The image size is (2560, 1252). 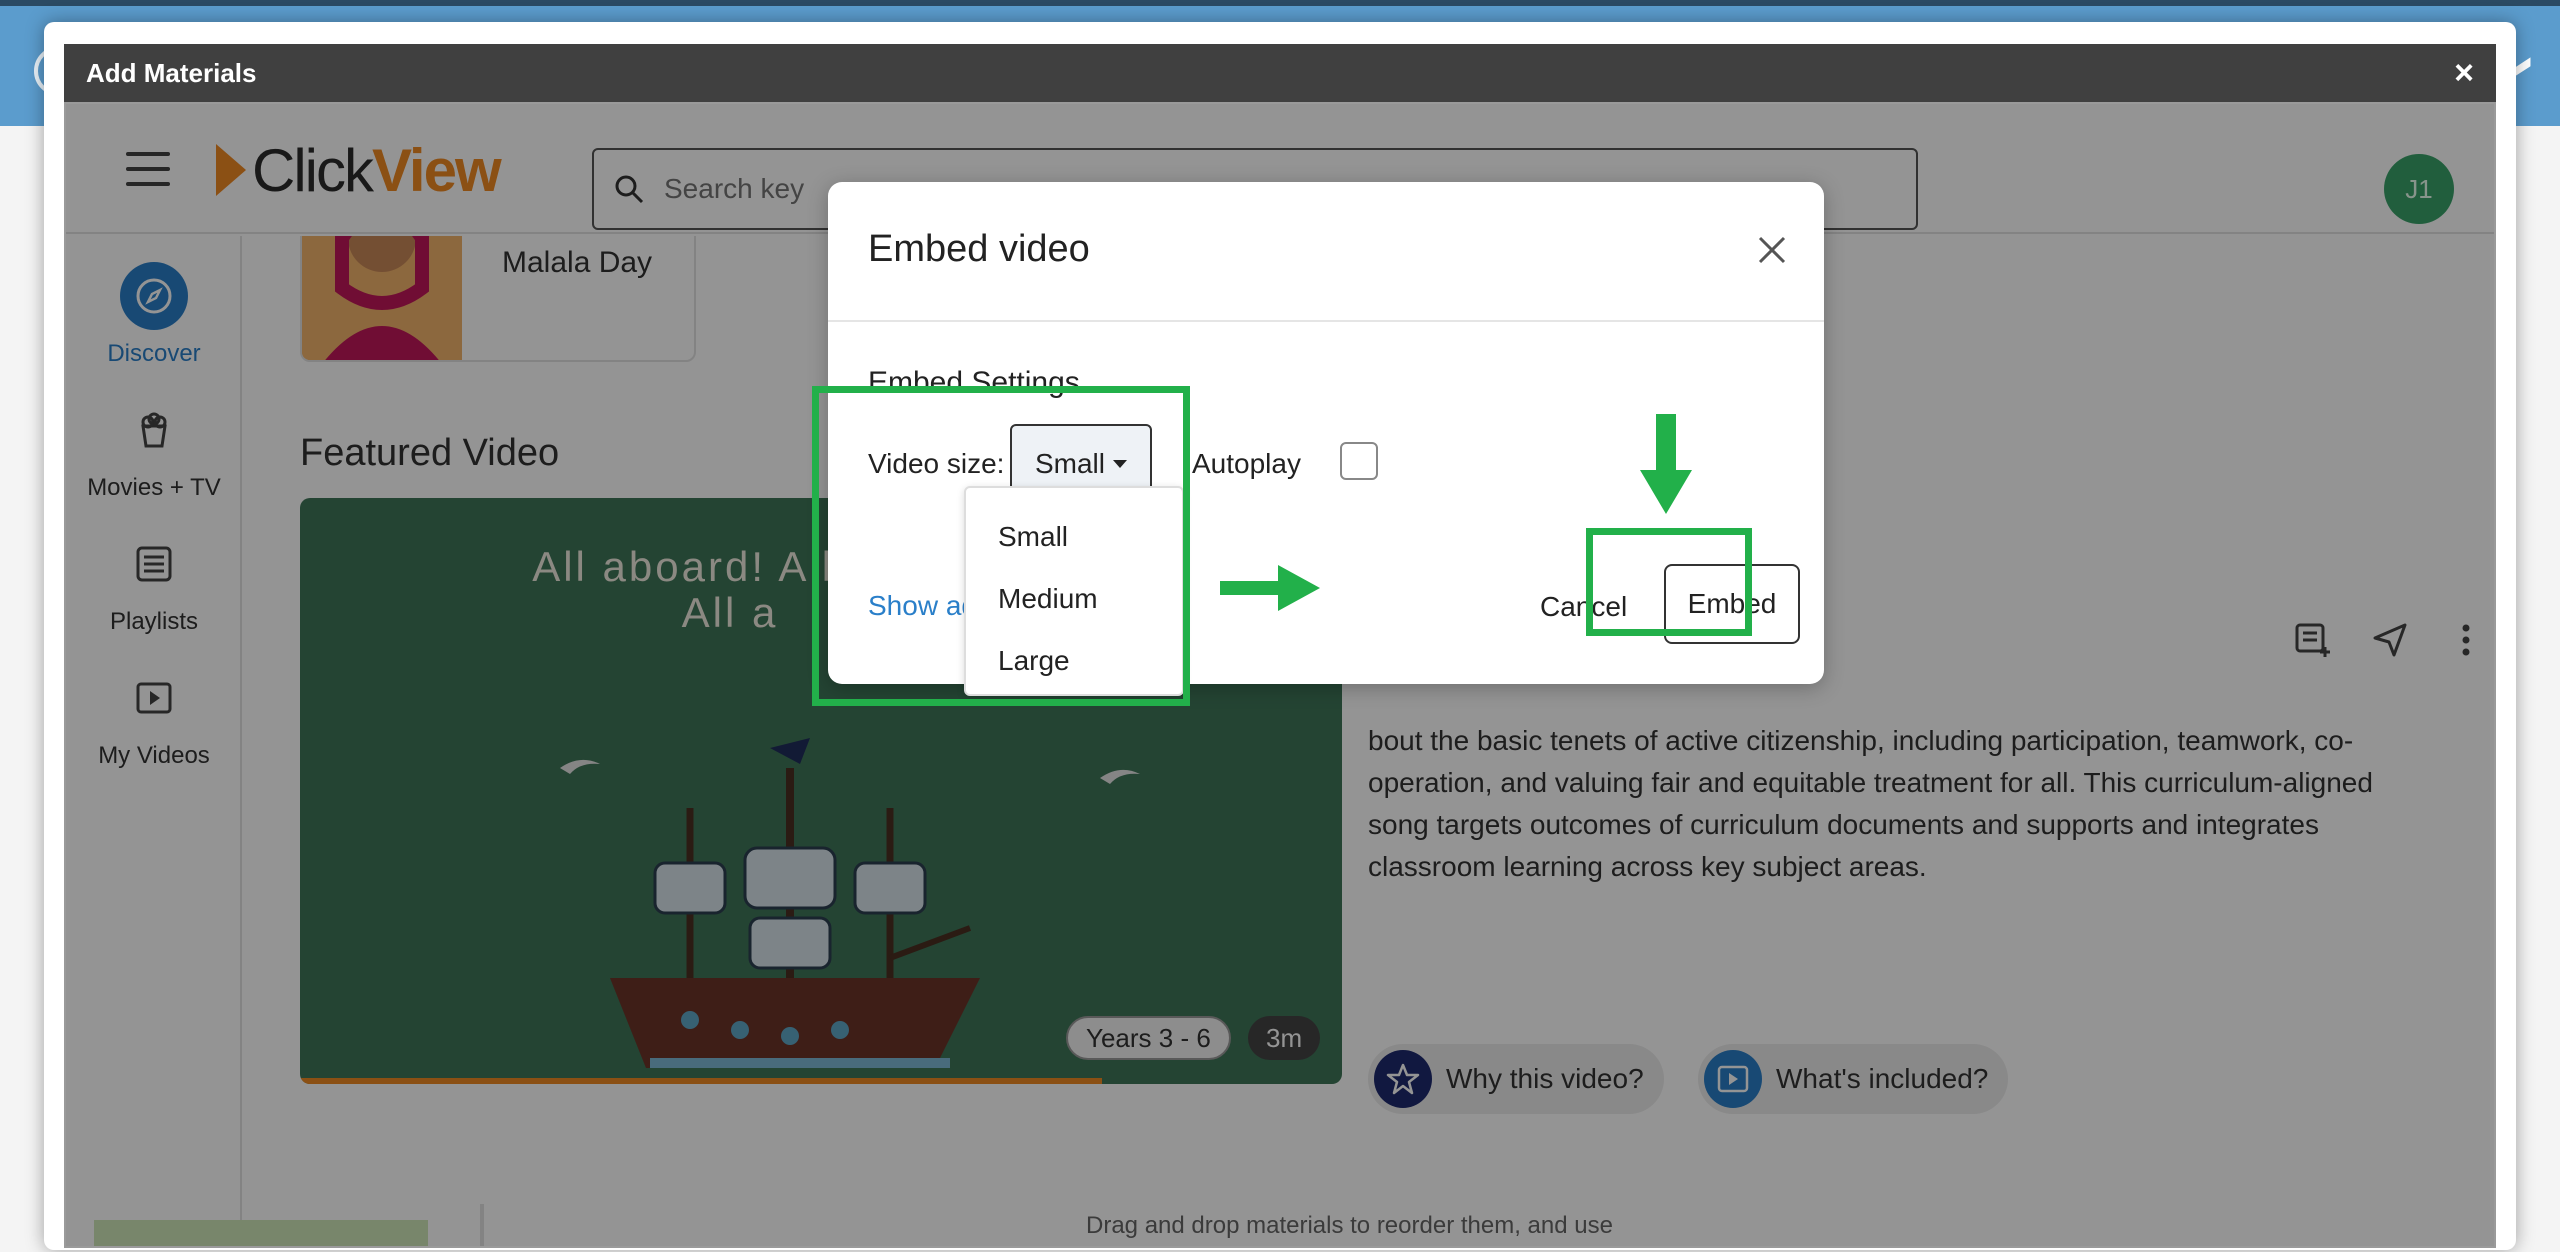 I want to click on arrow-right-icon, so click(x=1270, y=588).